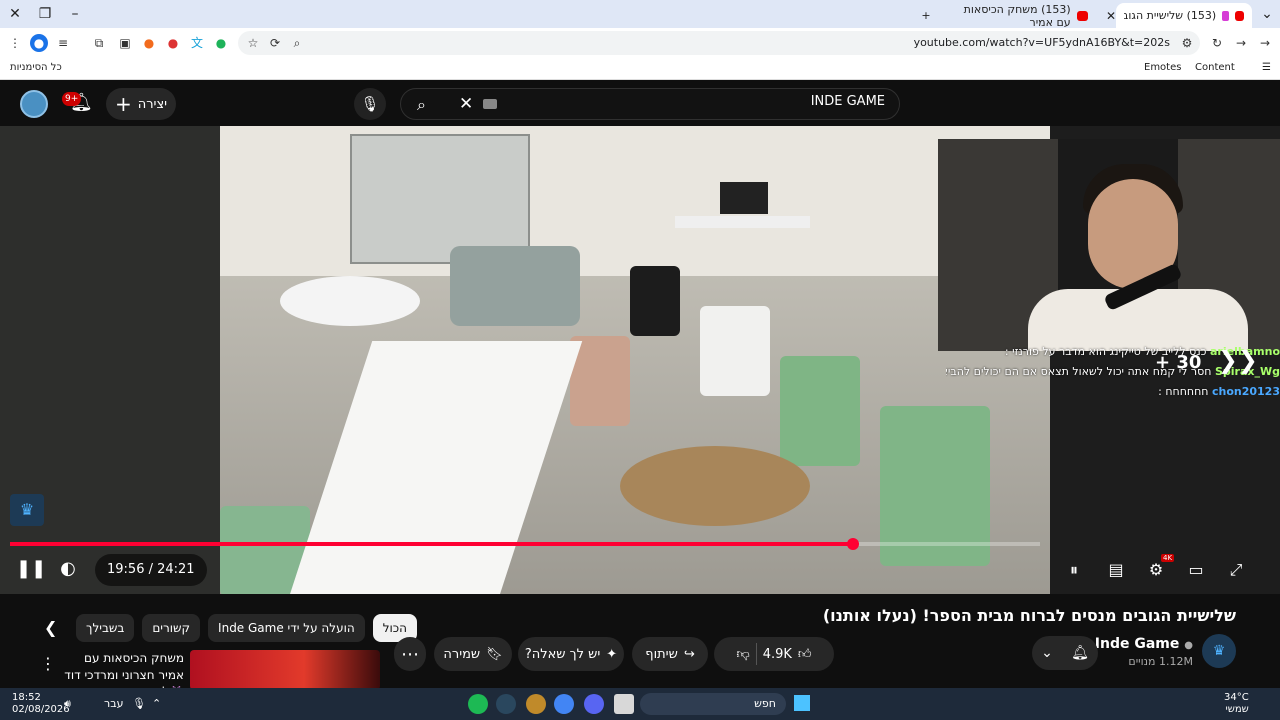  What do you see at coordinates (15, 14) in the screenshot?
I see `window-close-icon: ✕` at bounding box center [15, 14].